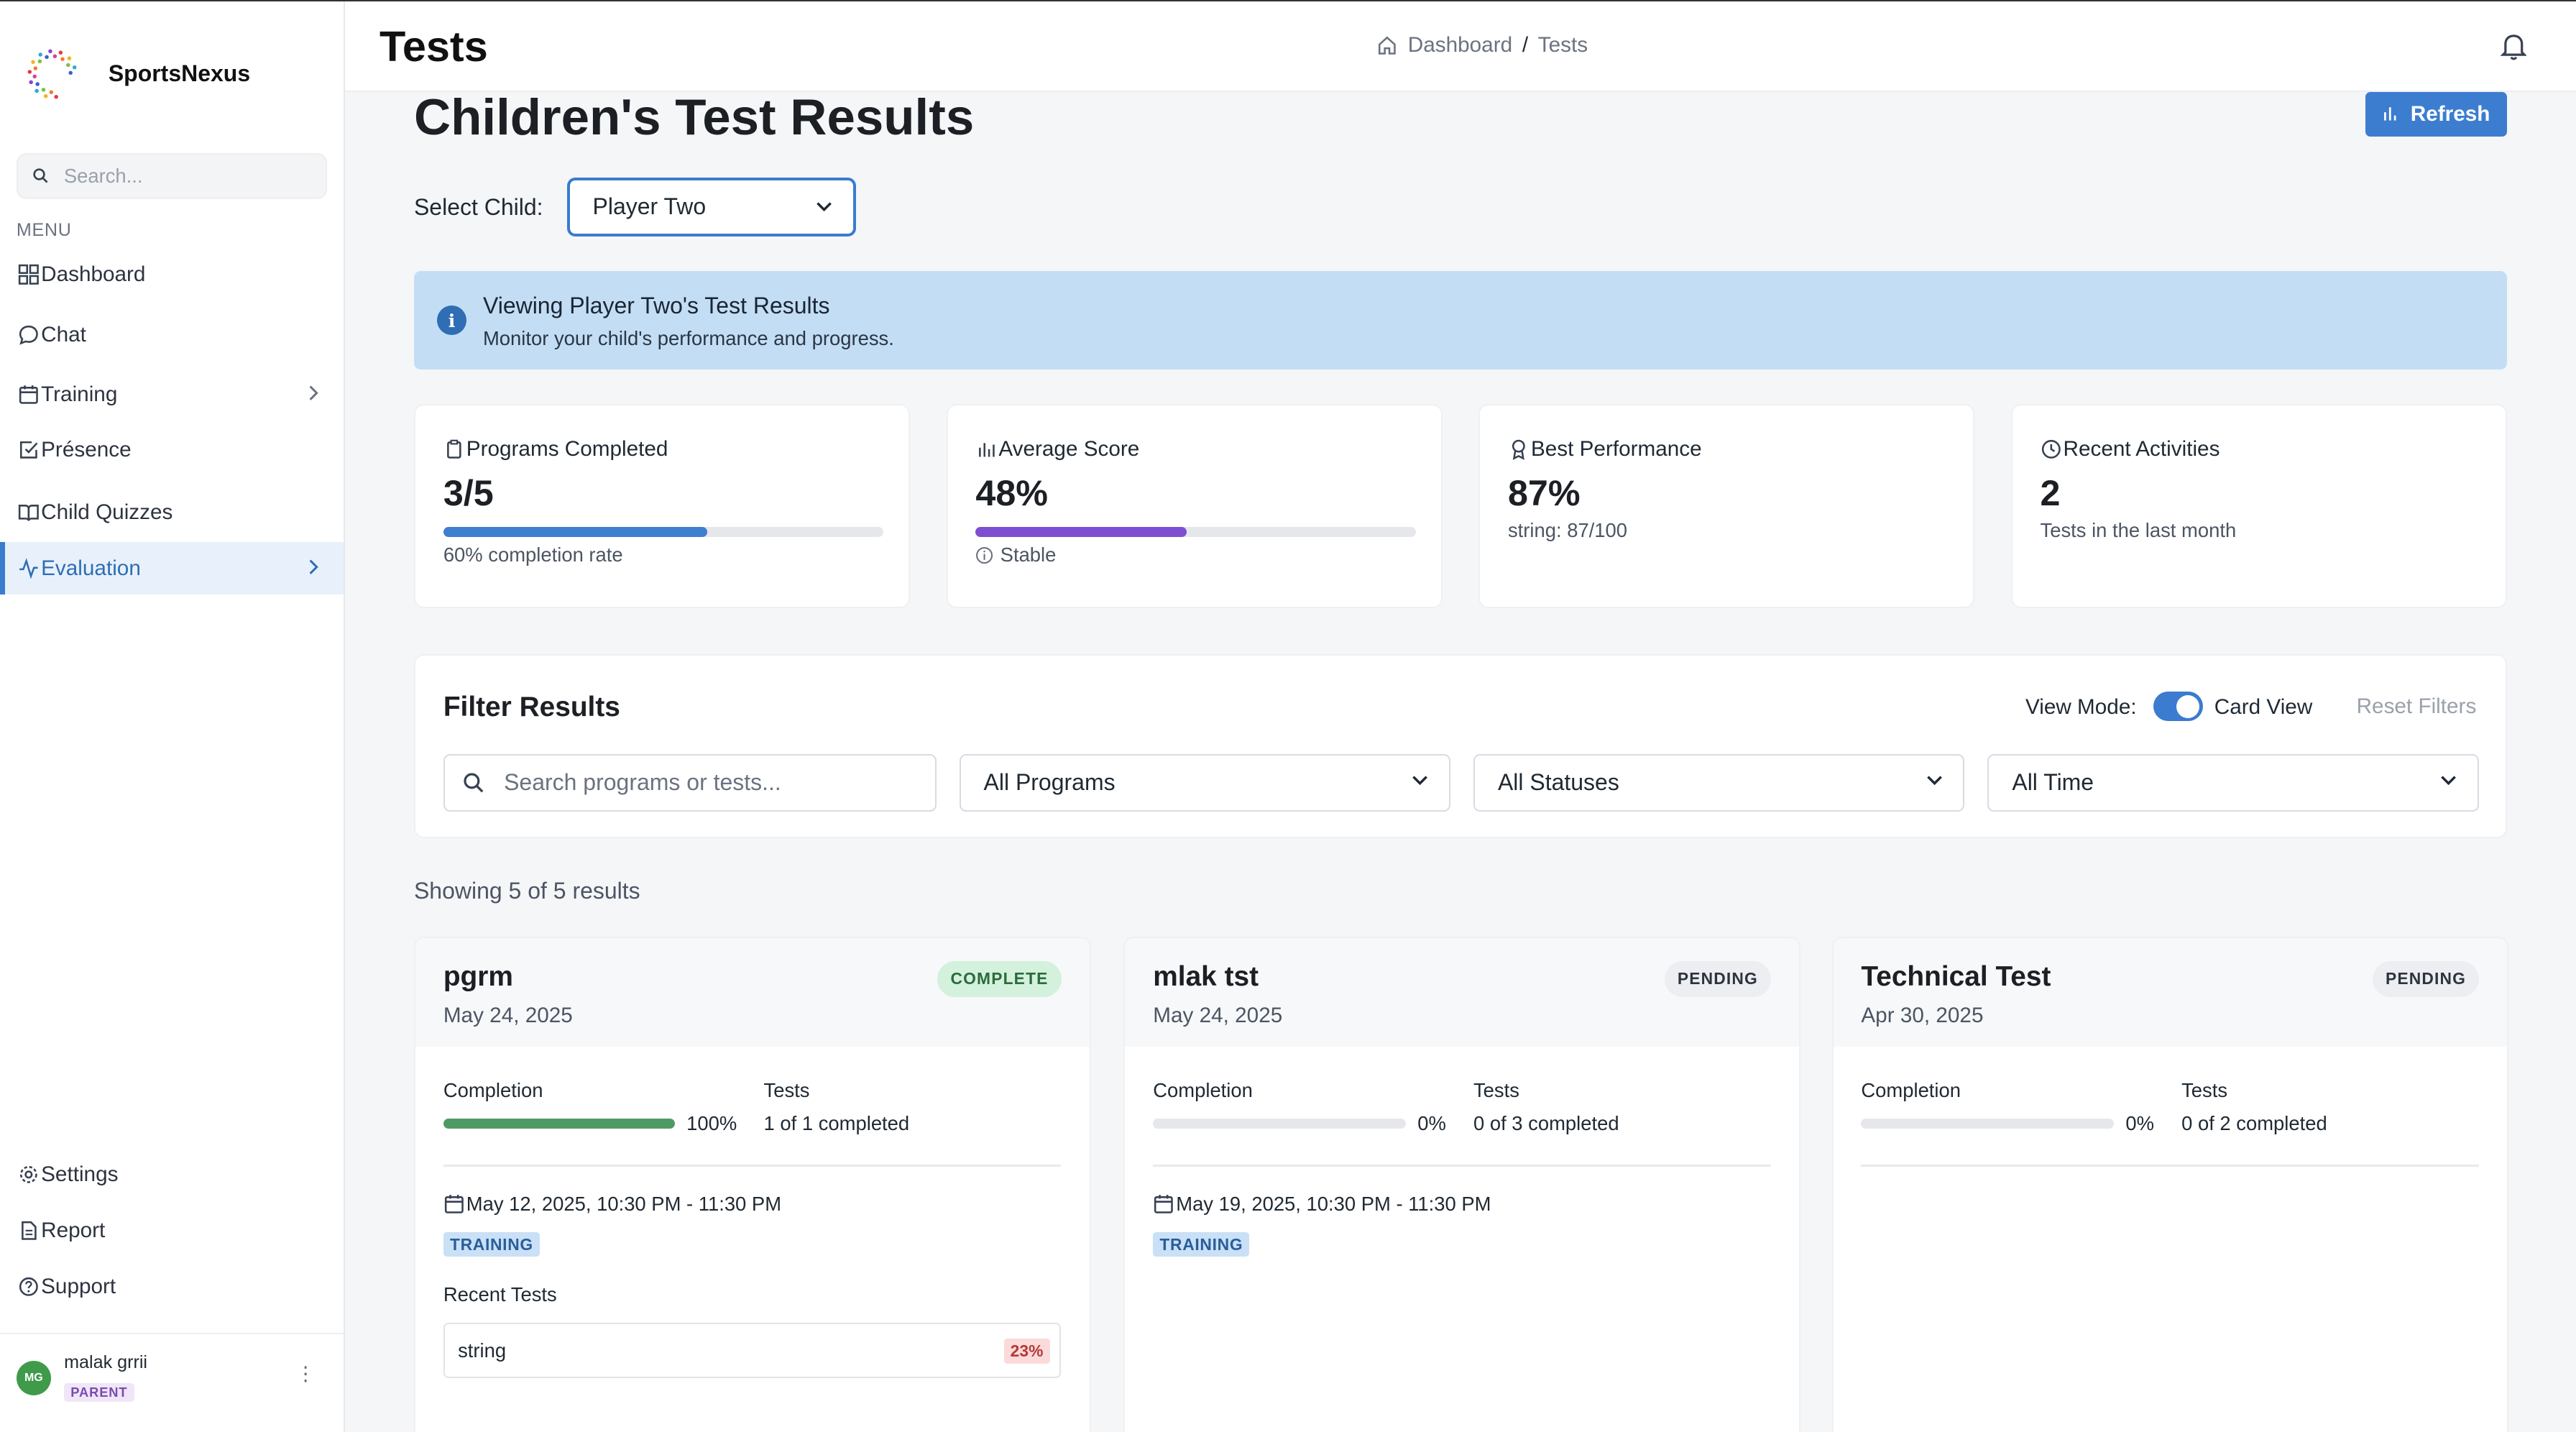 The image size is (2576, 1432). I want to click on breadcrumb-tests: Tests, so click(1562, 44).